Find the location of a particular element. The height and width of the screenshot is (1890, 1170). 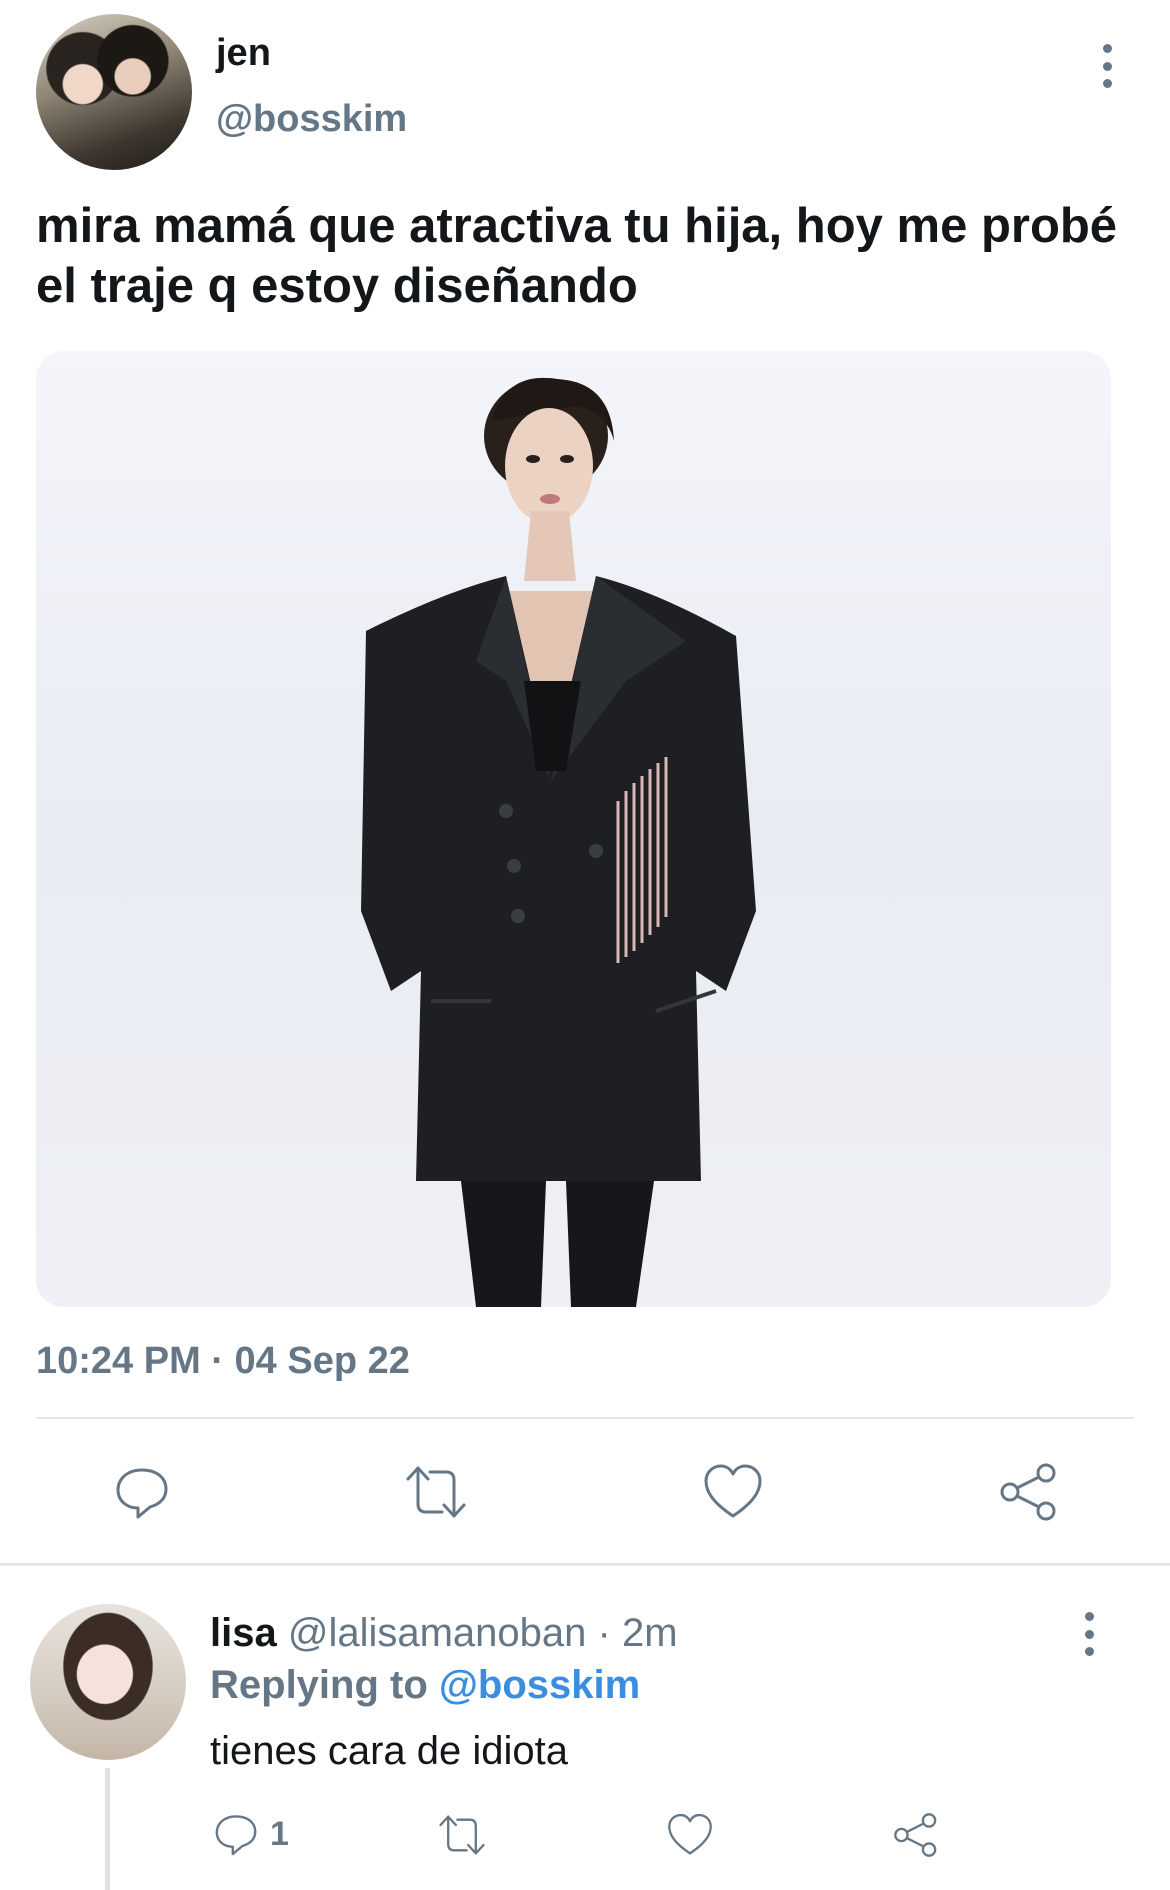

more-options-icon is located at coordinates (1107, 66).